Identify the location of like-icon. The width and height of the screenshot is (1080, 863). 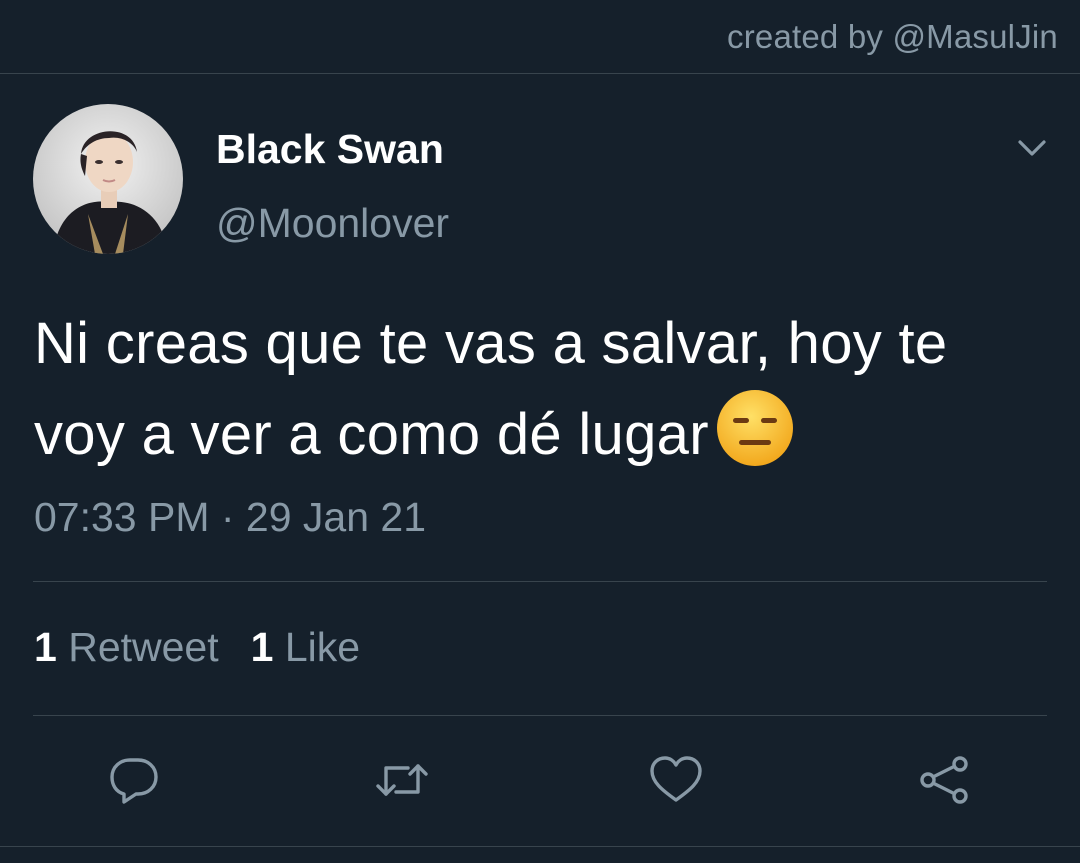
(676, 780).